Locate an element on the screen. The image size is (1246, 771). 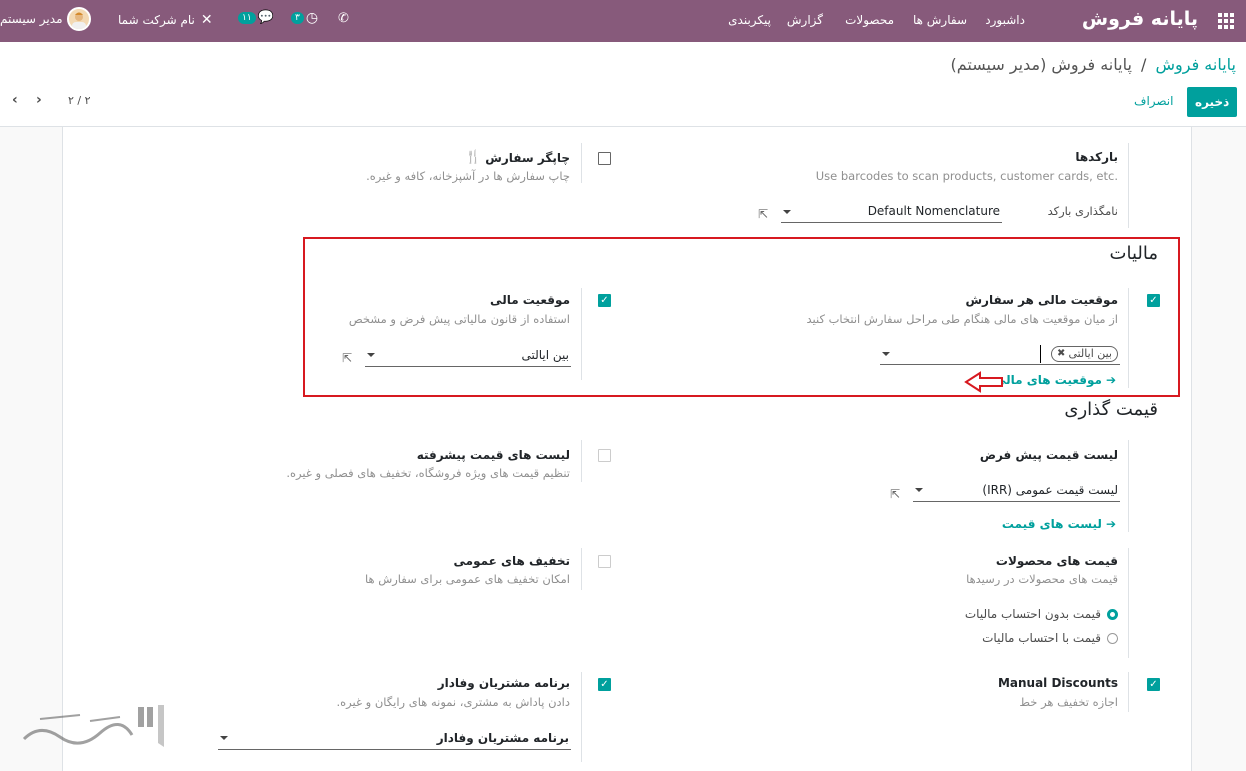
menu-products: محصولات is located at coordinates (869, 20).